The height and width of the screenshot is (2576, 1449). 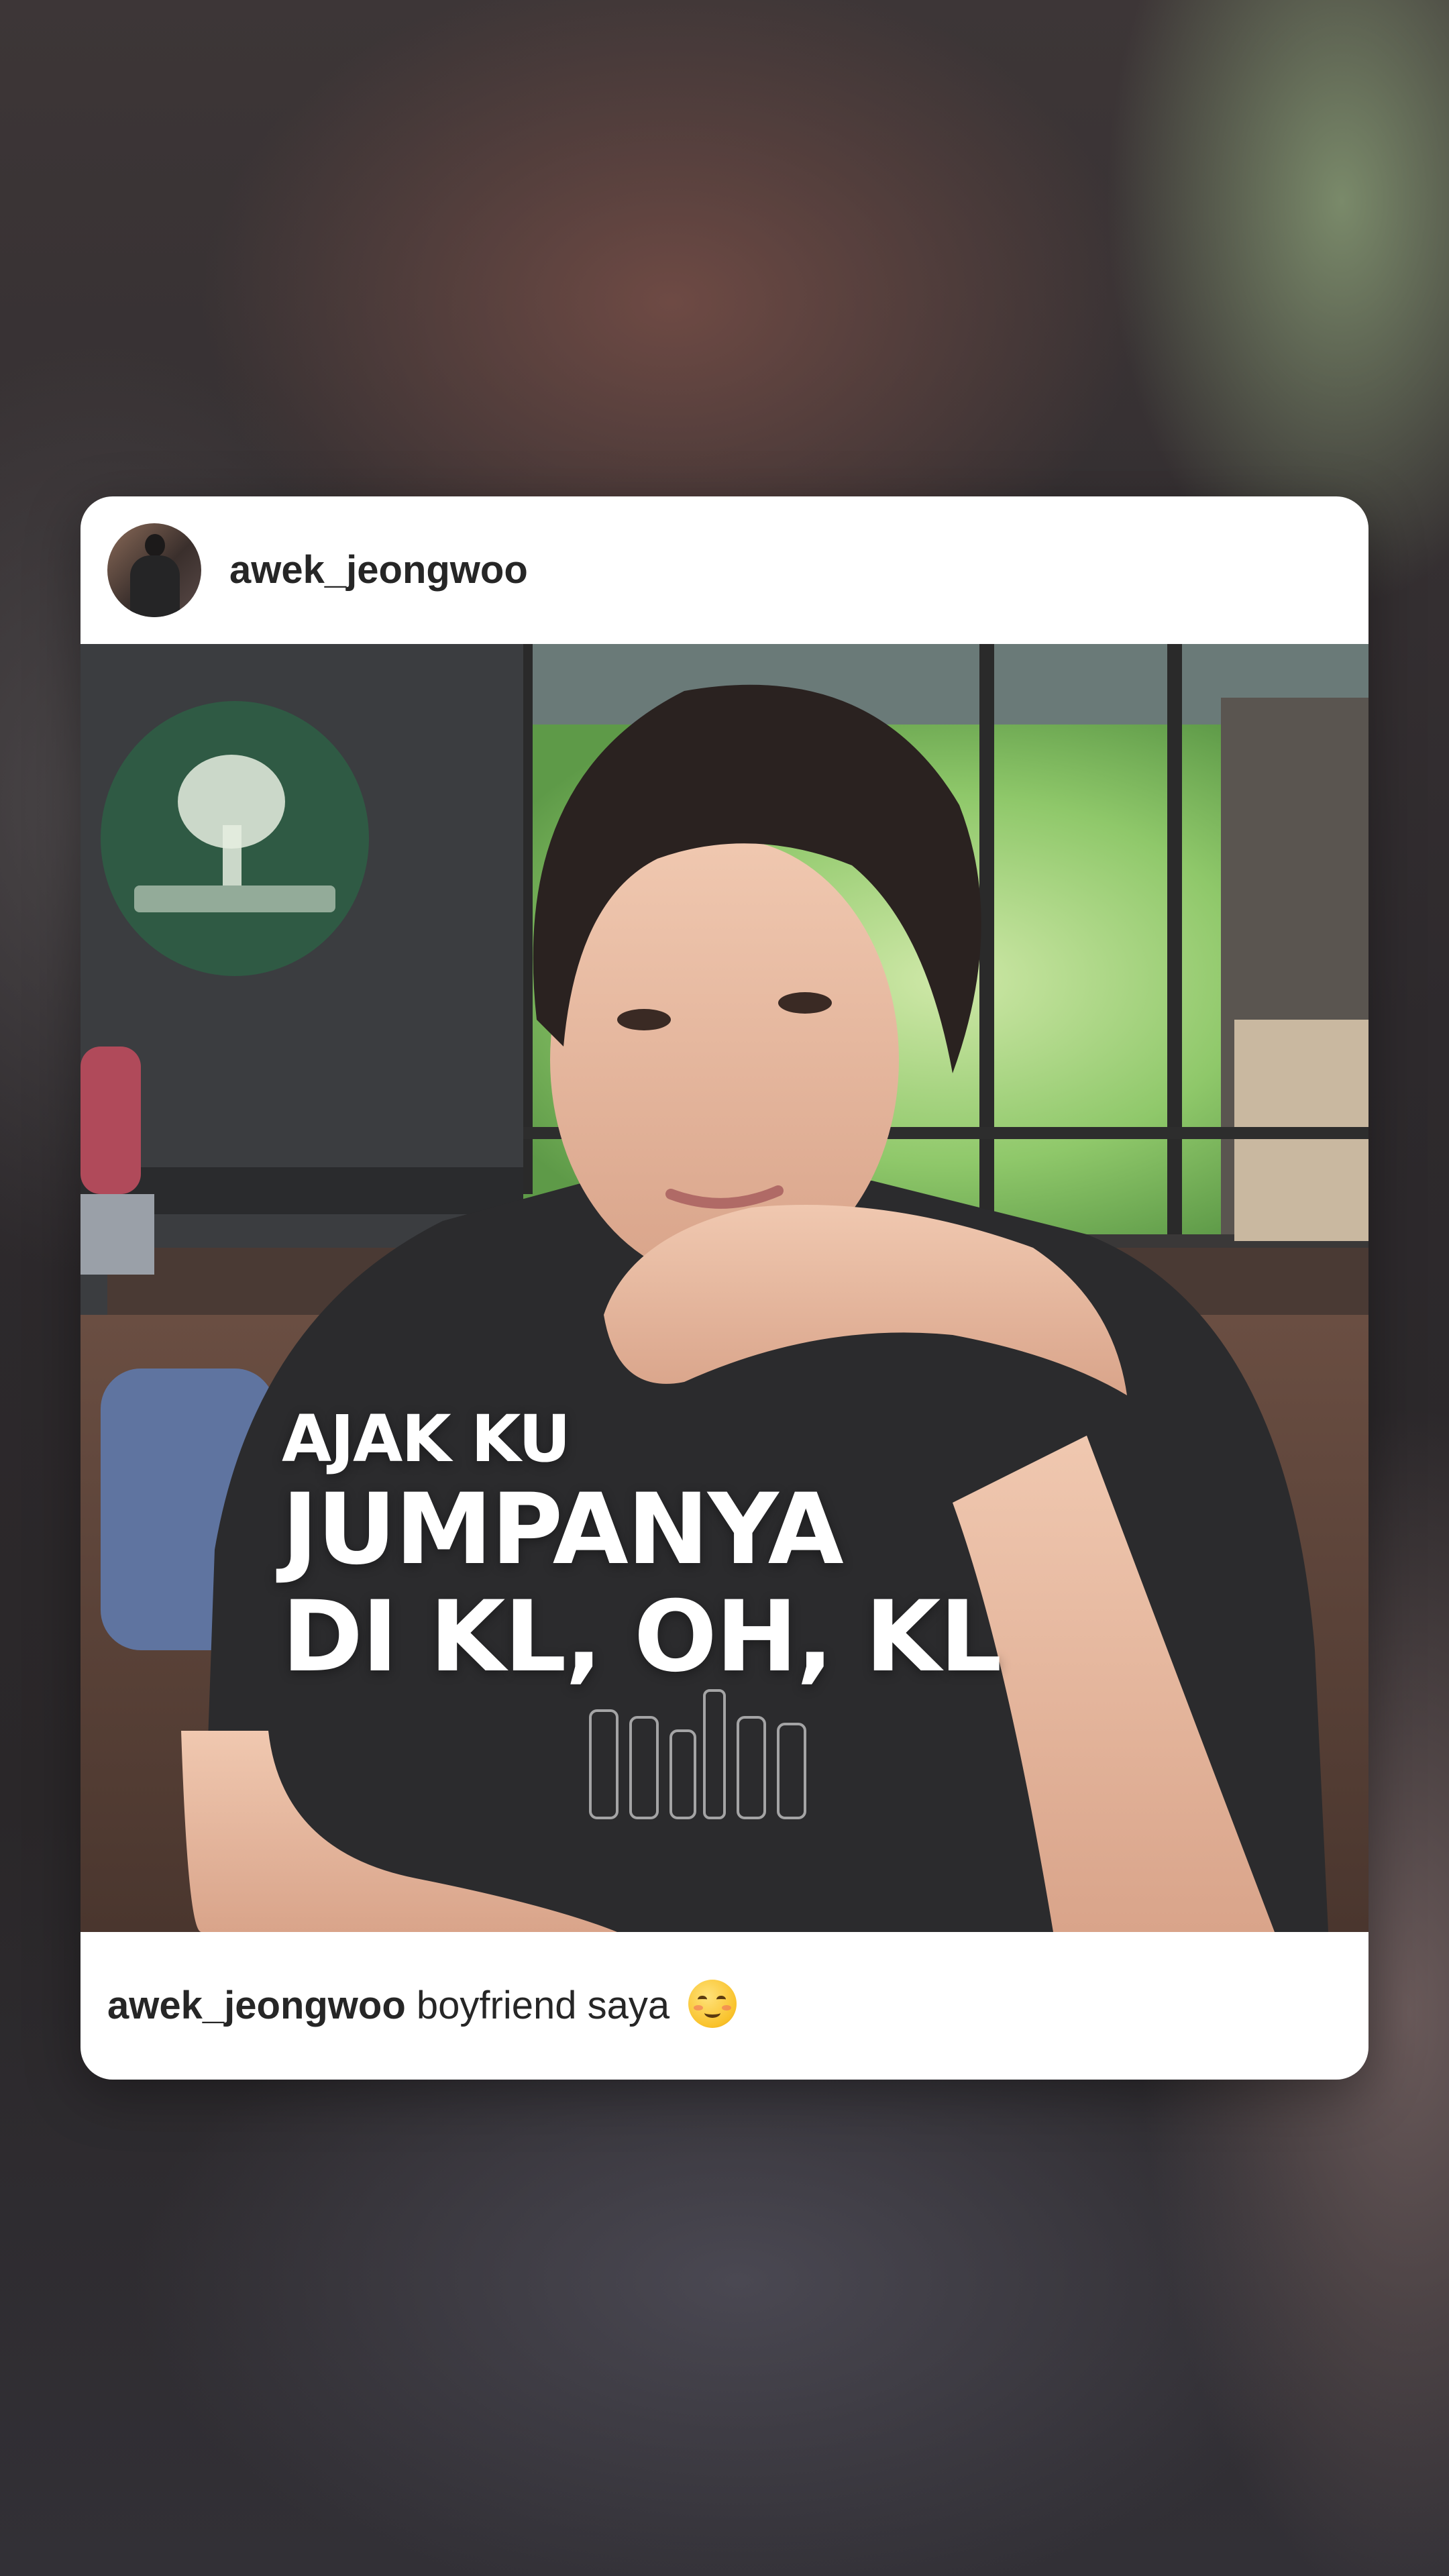 What do you see at coordinates (154, 570) in the screenshot?
I see `avatar` at bounding box center [154, 570].